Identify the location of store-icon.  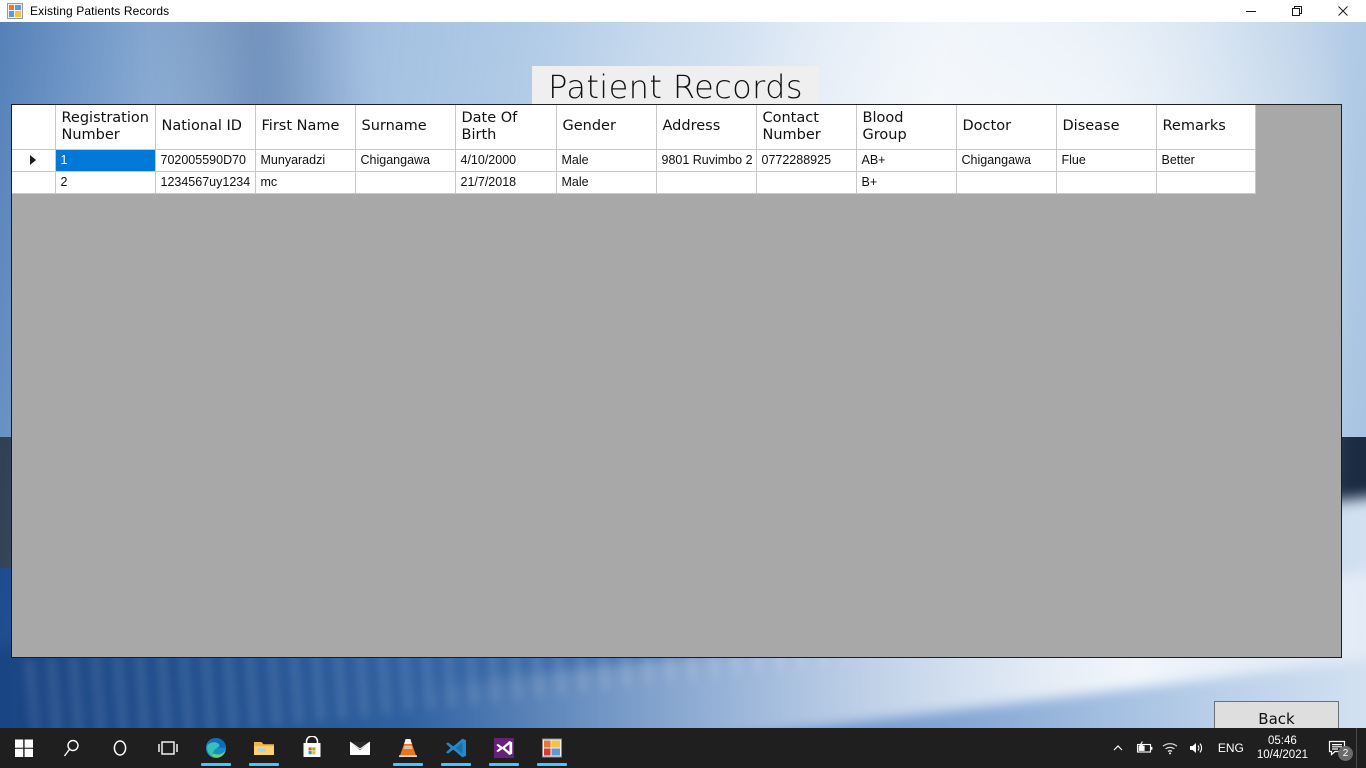
(312, 746).